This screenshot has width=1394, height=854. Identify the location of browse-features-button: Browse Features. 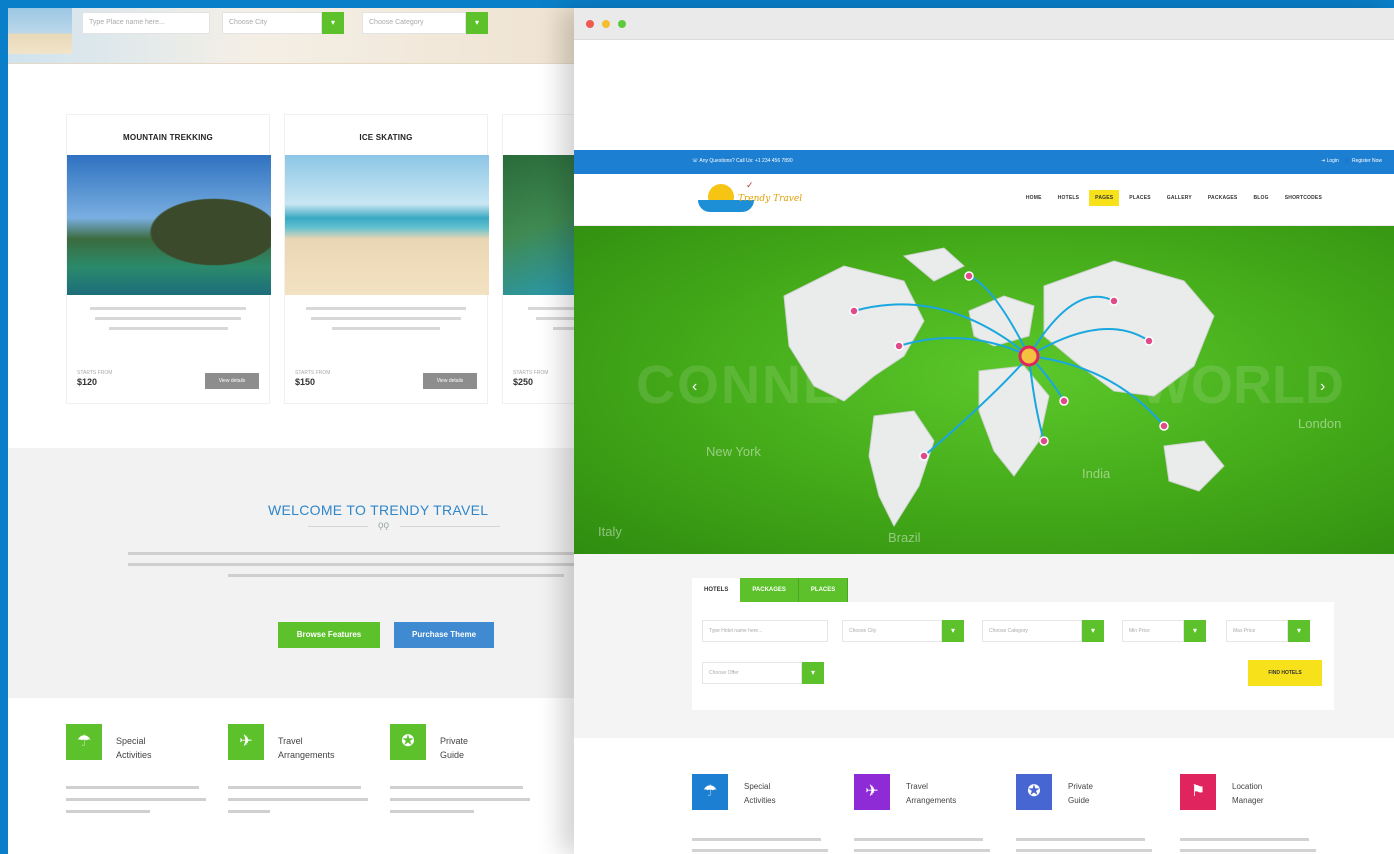
(329, 635).